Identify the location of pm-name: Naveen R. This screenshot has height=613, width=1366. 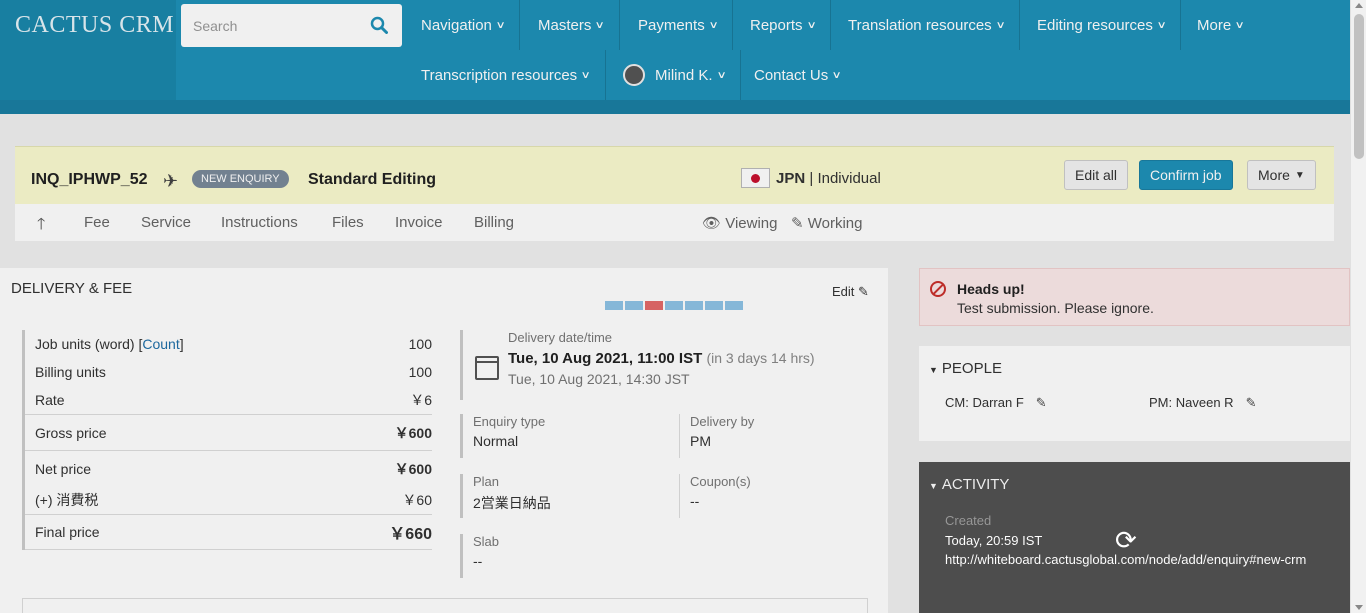
(1204, 402).